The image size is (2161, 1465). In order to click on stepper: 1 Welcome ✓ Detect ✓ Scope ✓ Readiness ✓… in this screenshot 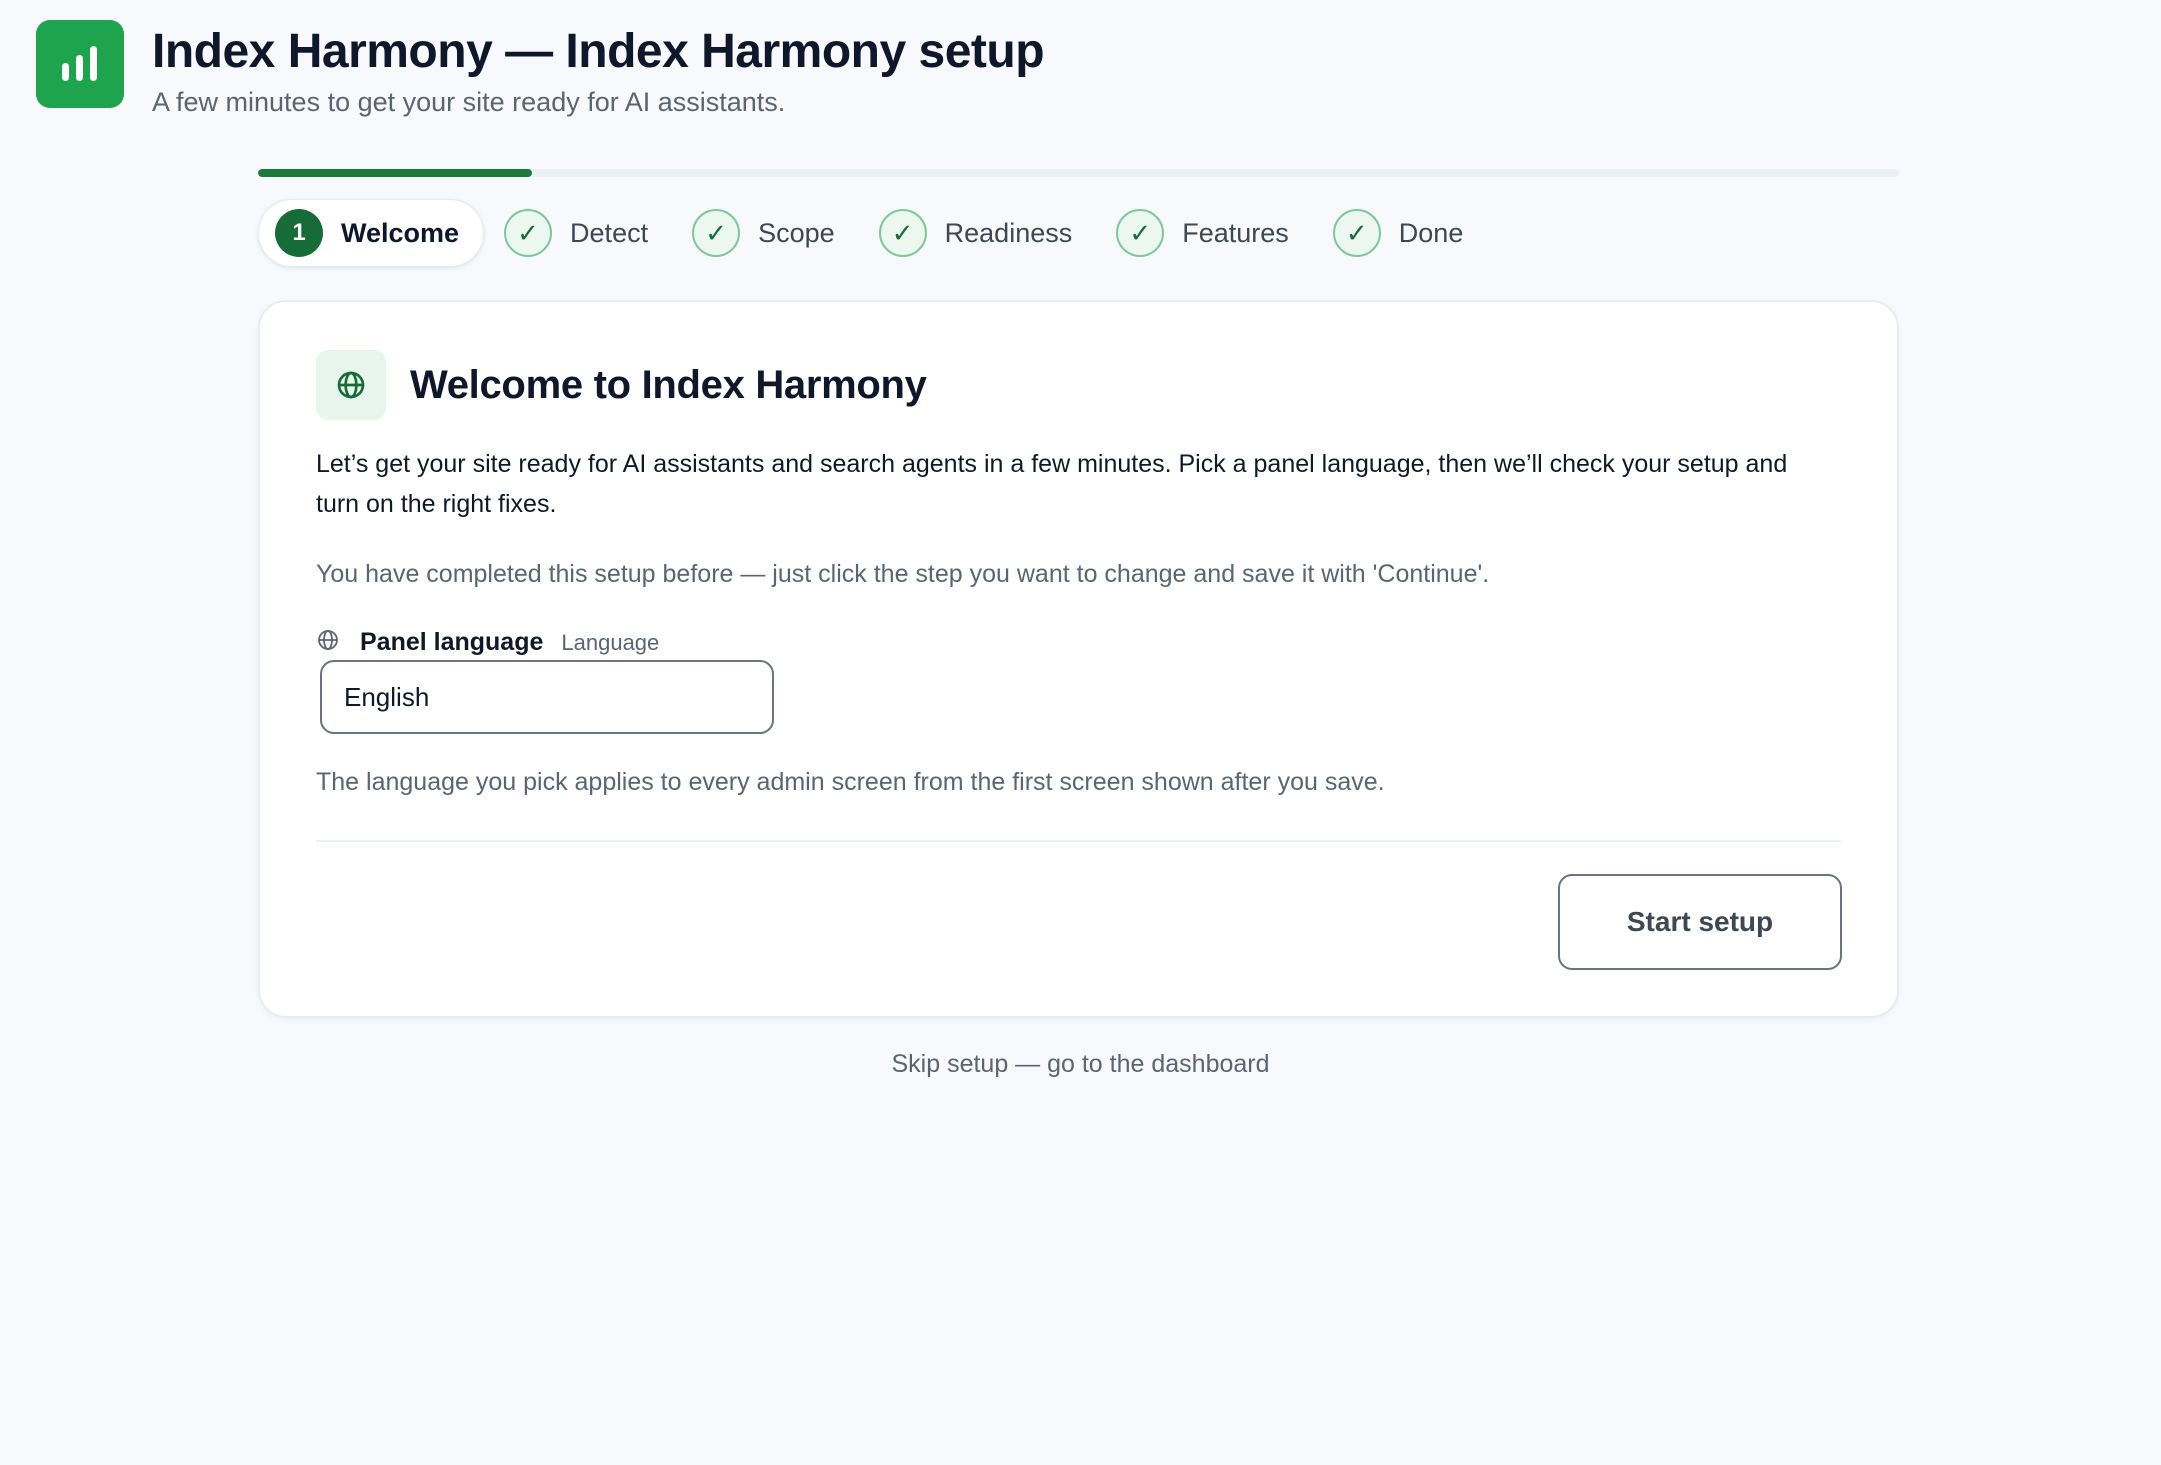, I will do `click(872, 233)`.